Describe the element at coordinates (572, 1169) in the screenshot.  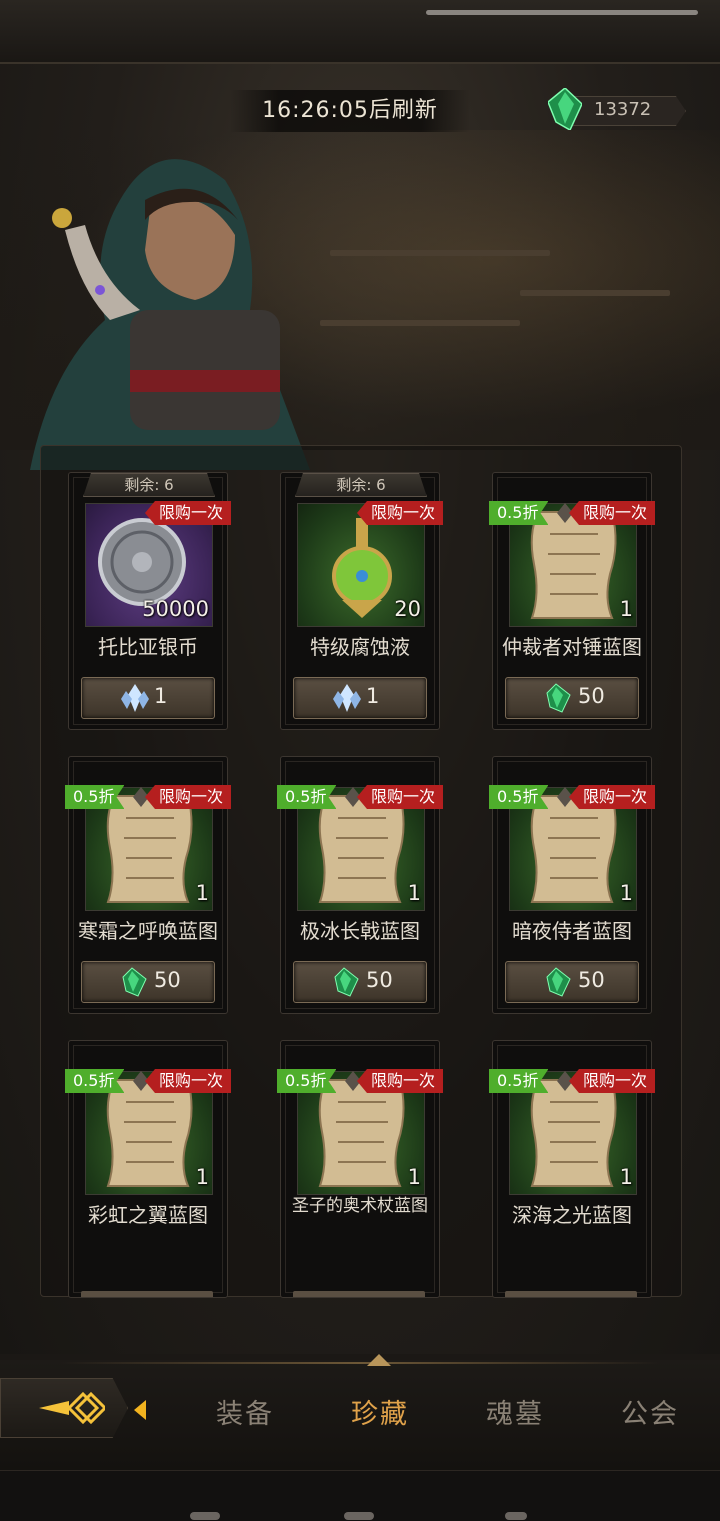
I see `shop-item-card: 0.5折 限购一次 1 深海之光蓝图` at that location.